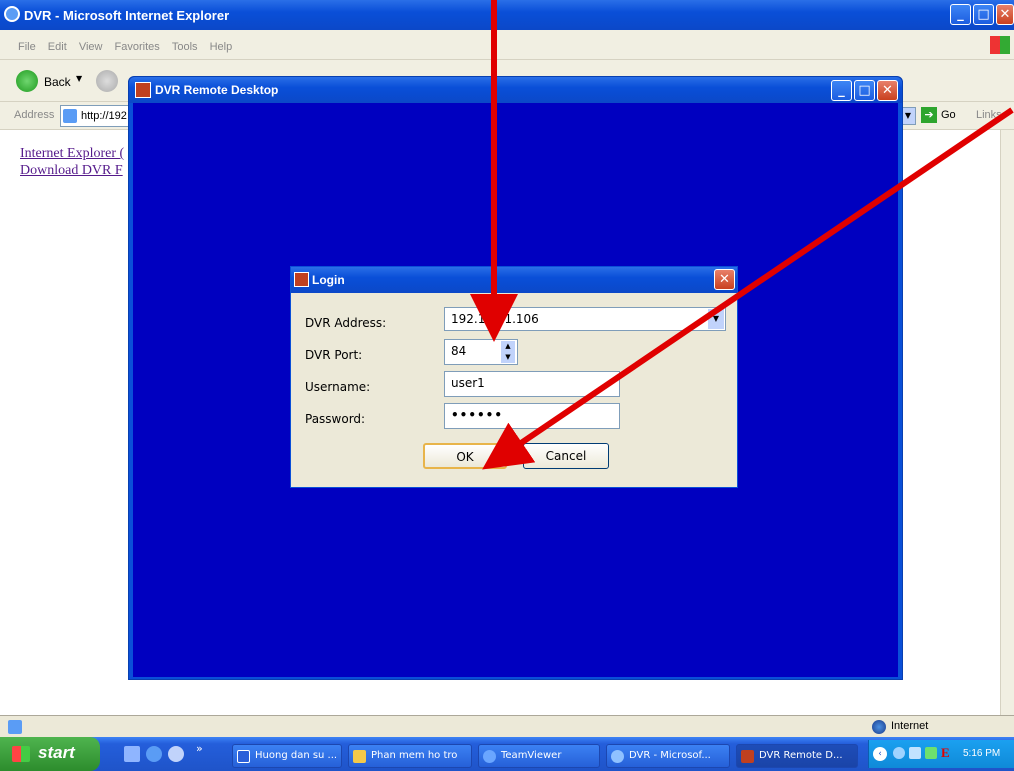 This screenshot has height=771, width=1014. I want to click on tray-teamviewer-icon, so click(915, 753).